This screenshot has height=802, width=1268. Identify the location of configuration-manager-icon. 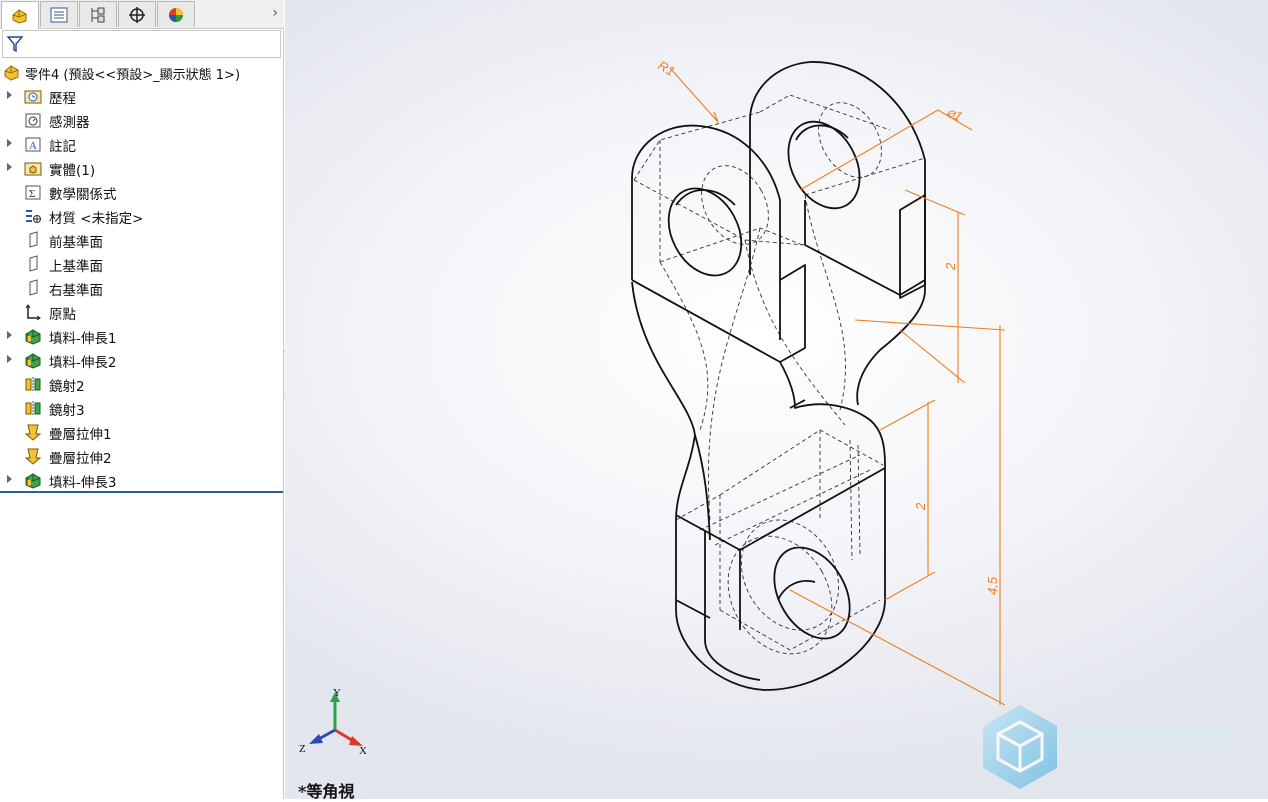
(98, 14).